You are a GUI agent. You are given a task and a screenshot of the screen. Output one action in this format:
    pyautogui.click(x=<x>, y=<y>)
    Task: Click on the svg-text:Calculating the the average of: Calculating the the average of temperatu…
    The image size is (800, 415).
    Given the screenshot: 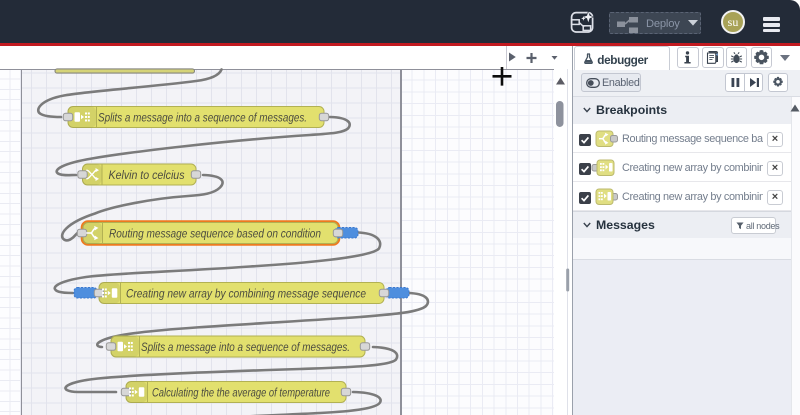 What is the action you would take?
    pyautogui.click(x=241, y=393)
    